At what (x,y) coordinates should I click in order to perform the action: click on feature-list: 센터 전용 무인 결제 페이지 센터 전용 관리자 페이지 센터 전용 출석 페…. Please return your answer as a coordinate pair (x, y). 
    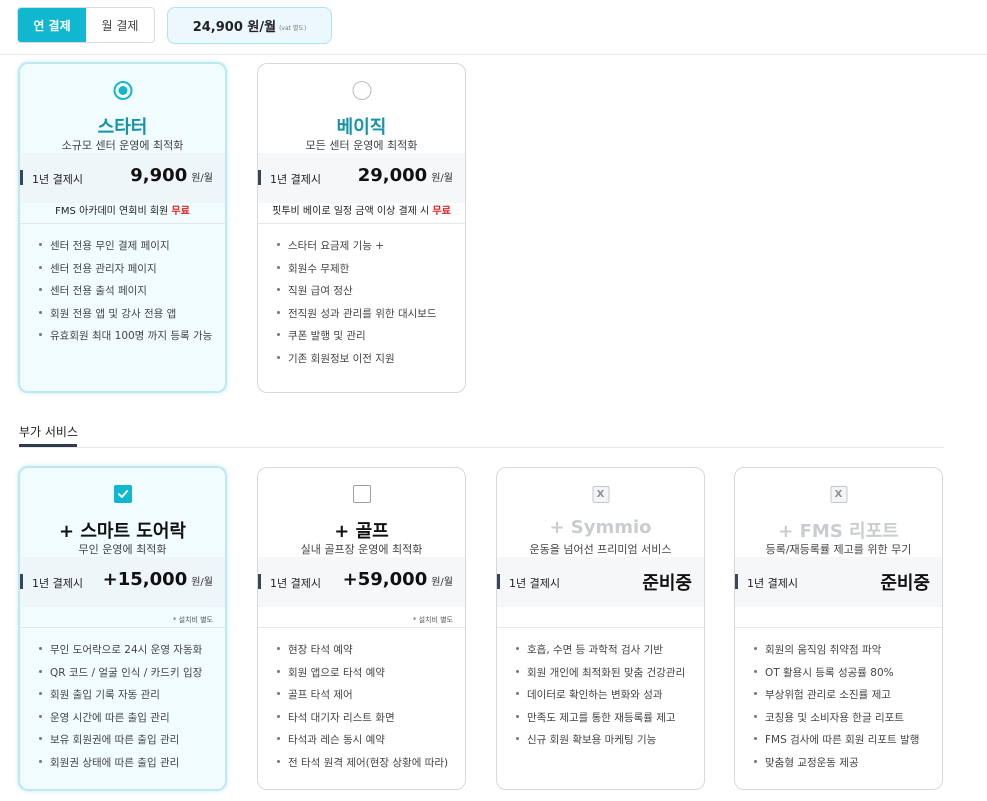
    Looking at the image, I should click on (125, 294).